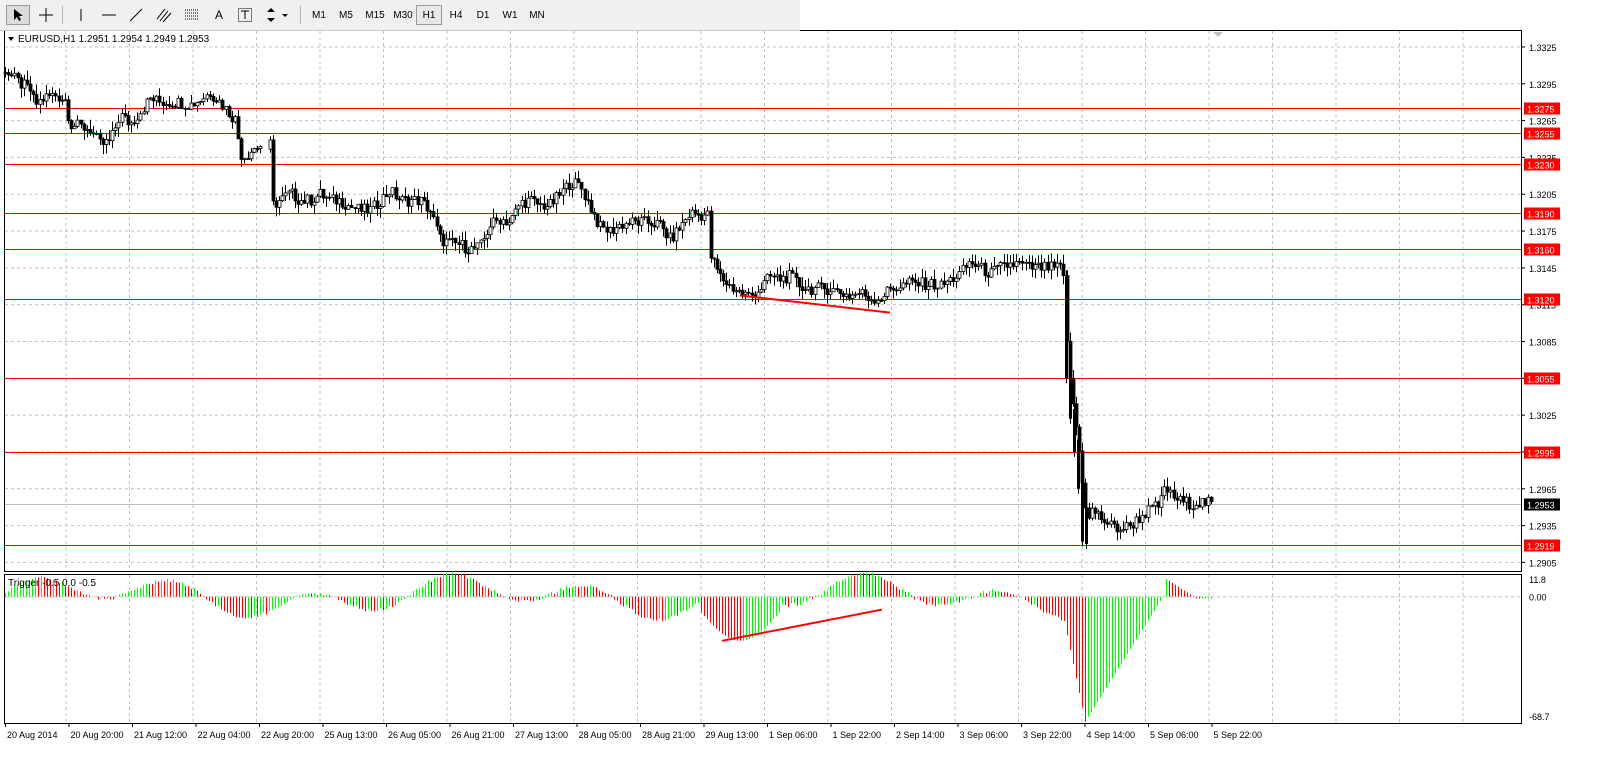  I want to click on horizontal-line-icon, so click(109, 15).